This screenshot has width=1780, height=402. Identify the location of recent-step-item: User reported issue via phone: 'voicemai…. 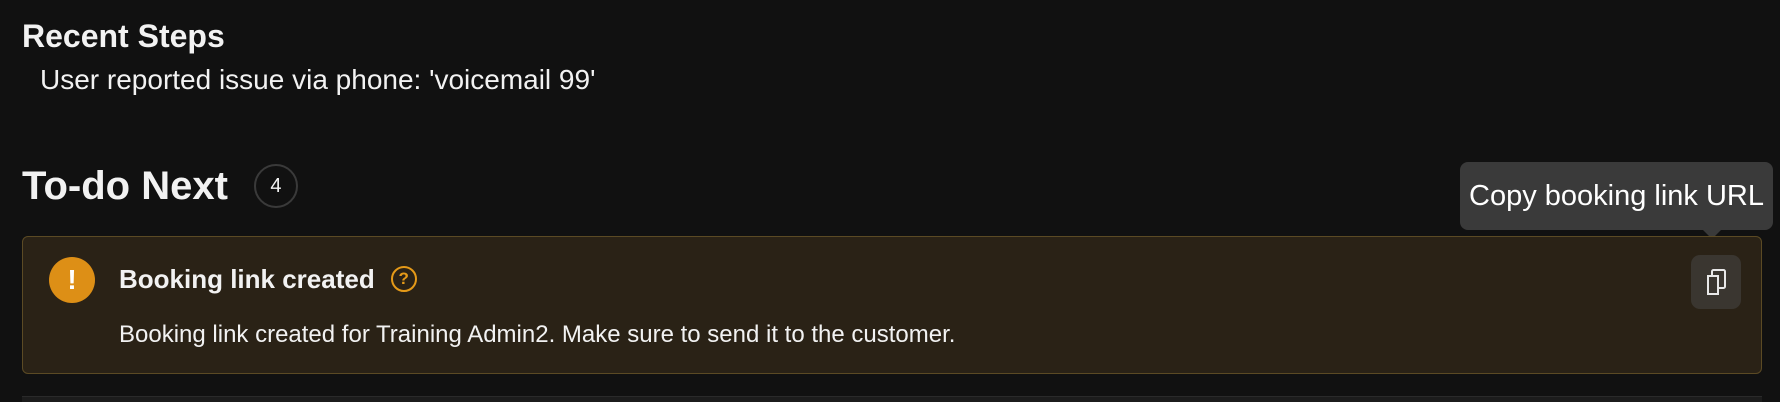
(318, 79).